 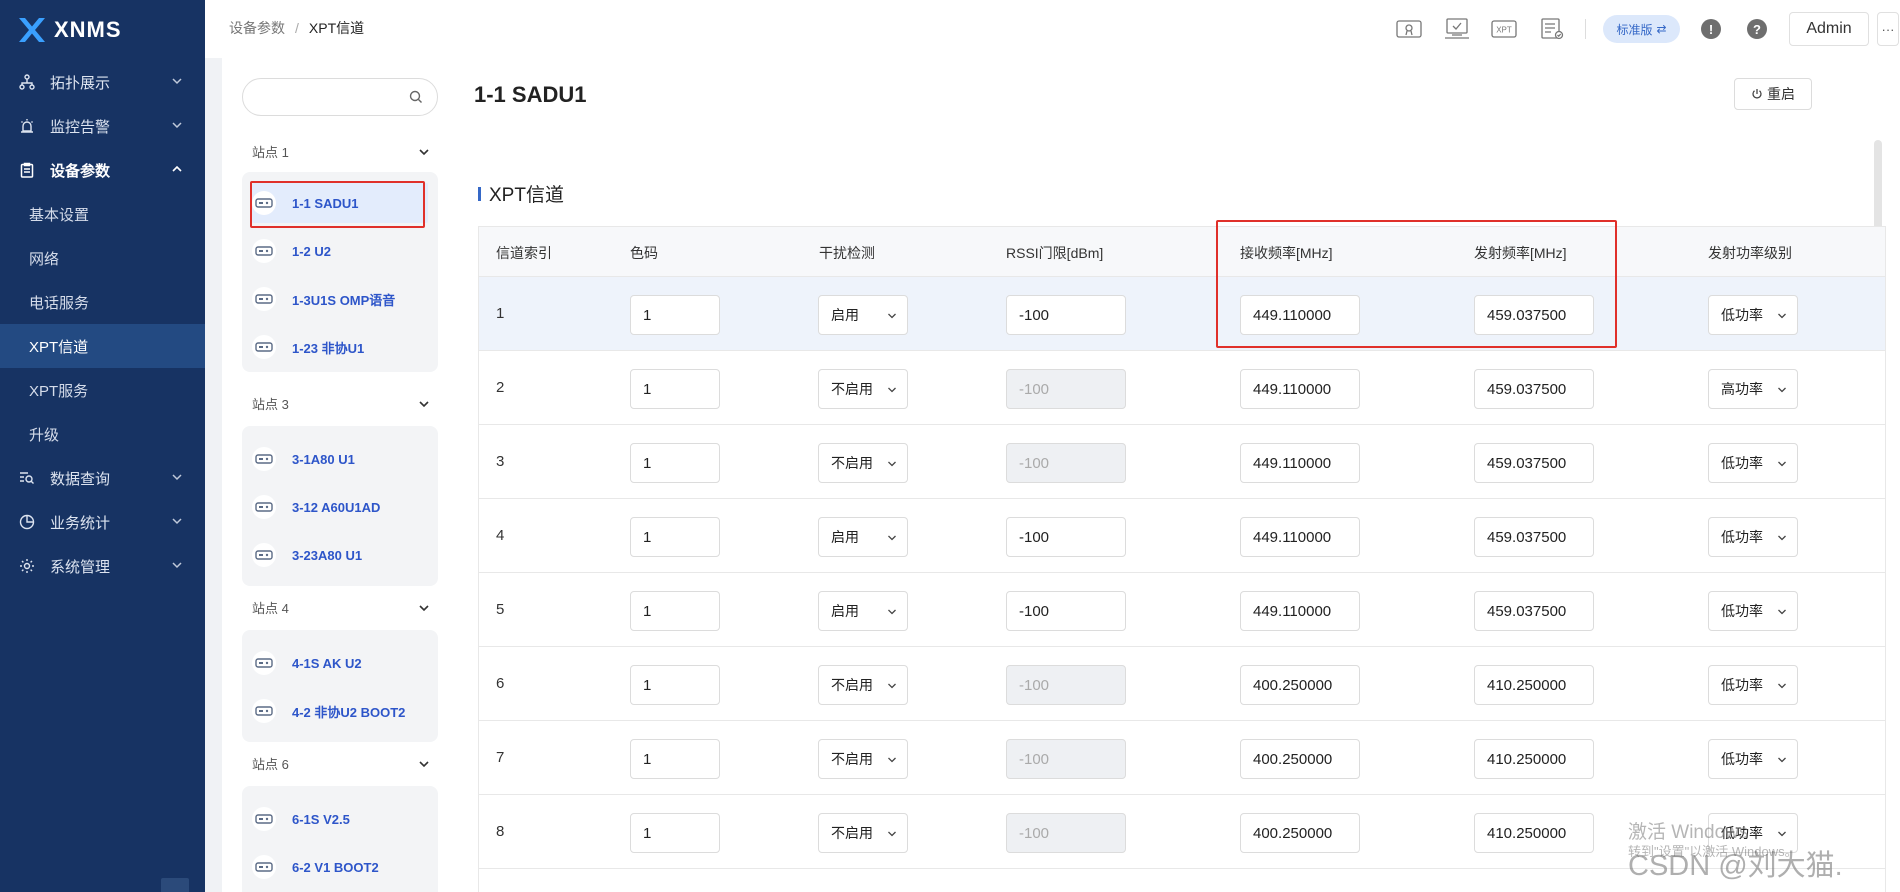 What do you see at coordinates (1552, 29) in the screenshot?
I see `report-icon` at bounding box center [1552, 29].